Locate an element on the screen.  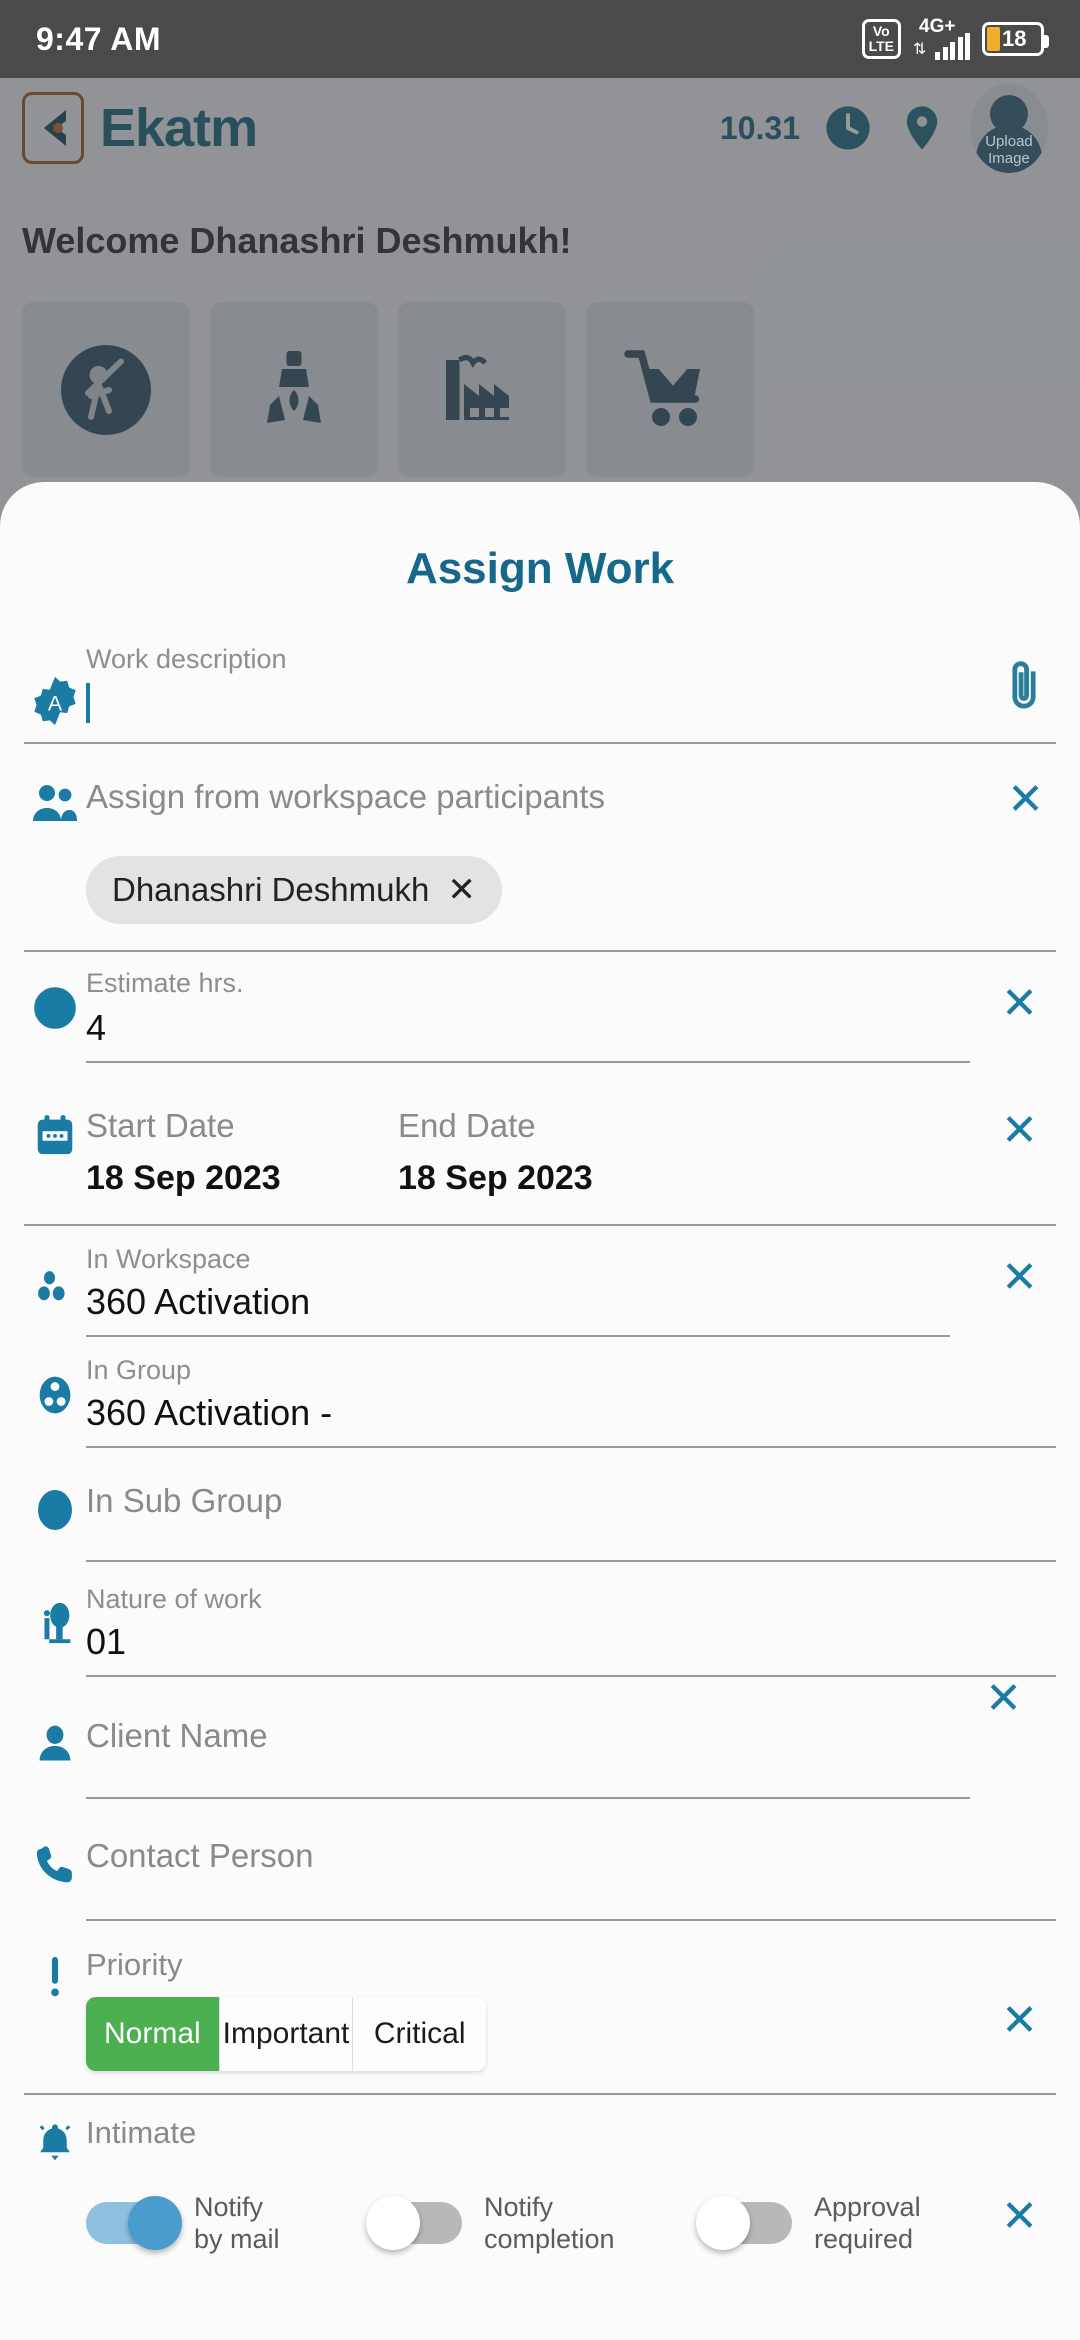
nature-of-work-value: 01 is located at coordinates (106, 1641).